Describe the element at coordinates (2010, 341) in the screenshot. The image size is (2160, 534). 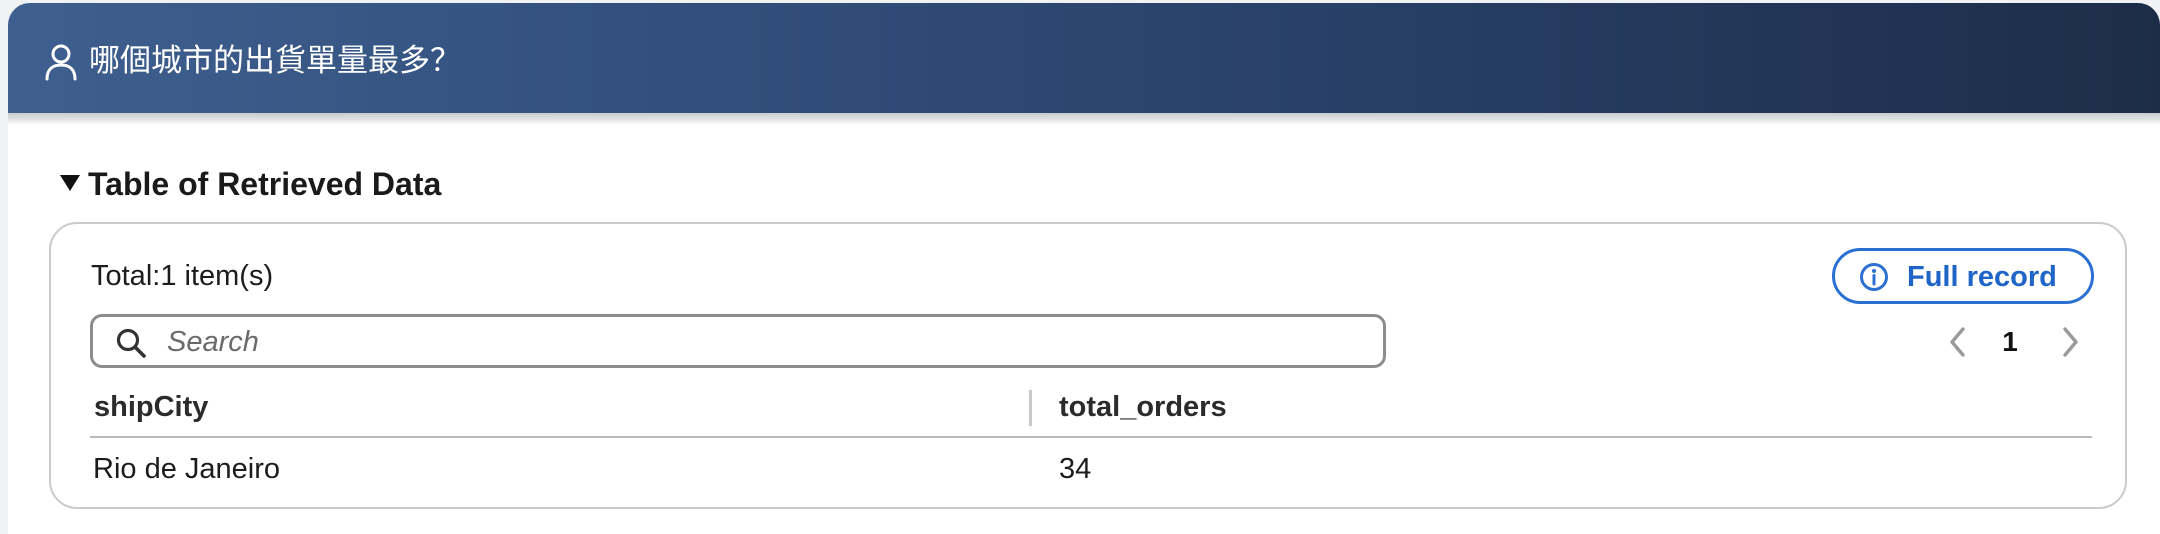
I see `current-page: 1` at that location.